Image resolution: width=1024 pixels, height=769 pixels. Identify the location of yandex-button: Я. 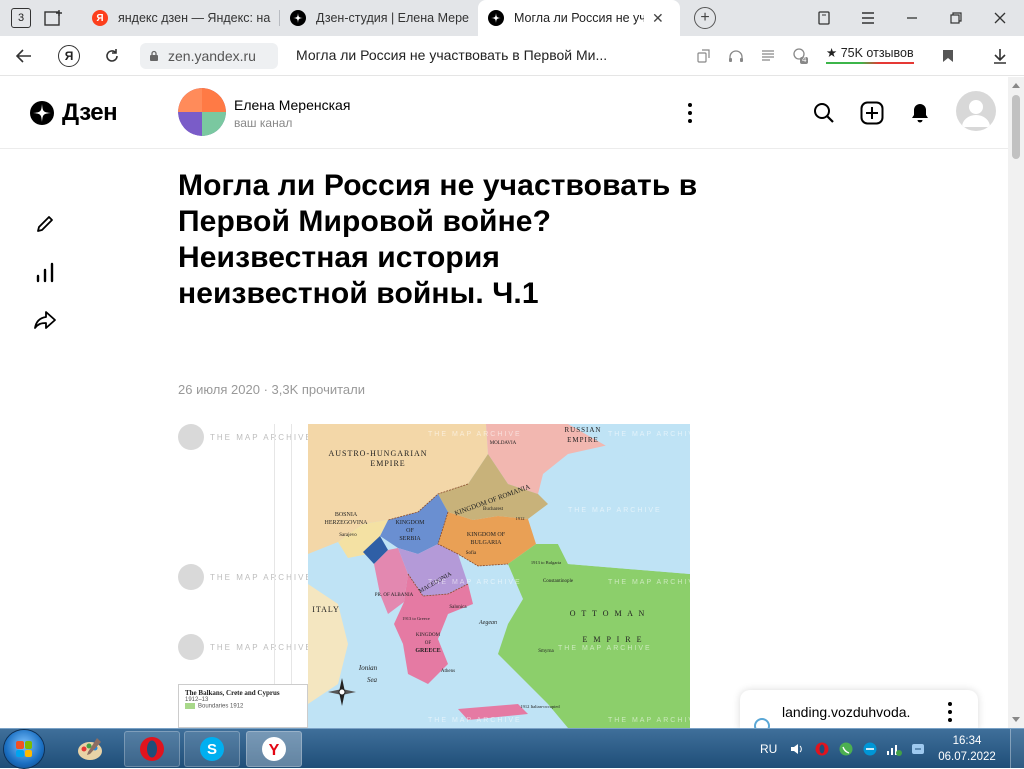
(69, 56).